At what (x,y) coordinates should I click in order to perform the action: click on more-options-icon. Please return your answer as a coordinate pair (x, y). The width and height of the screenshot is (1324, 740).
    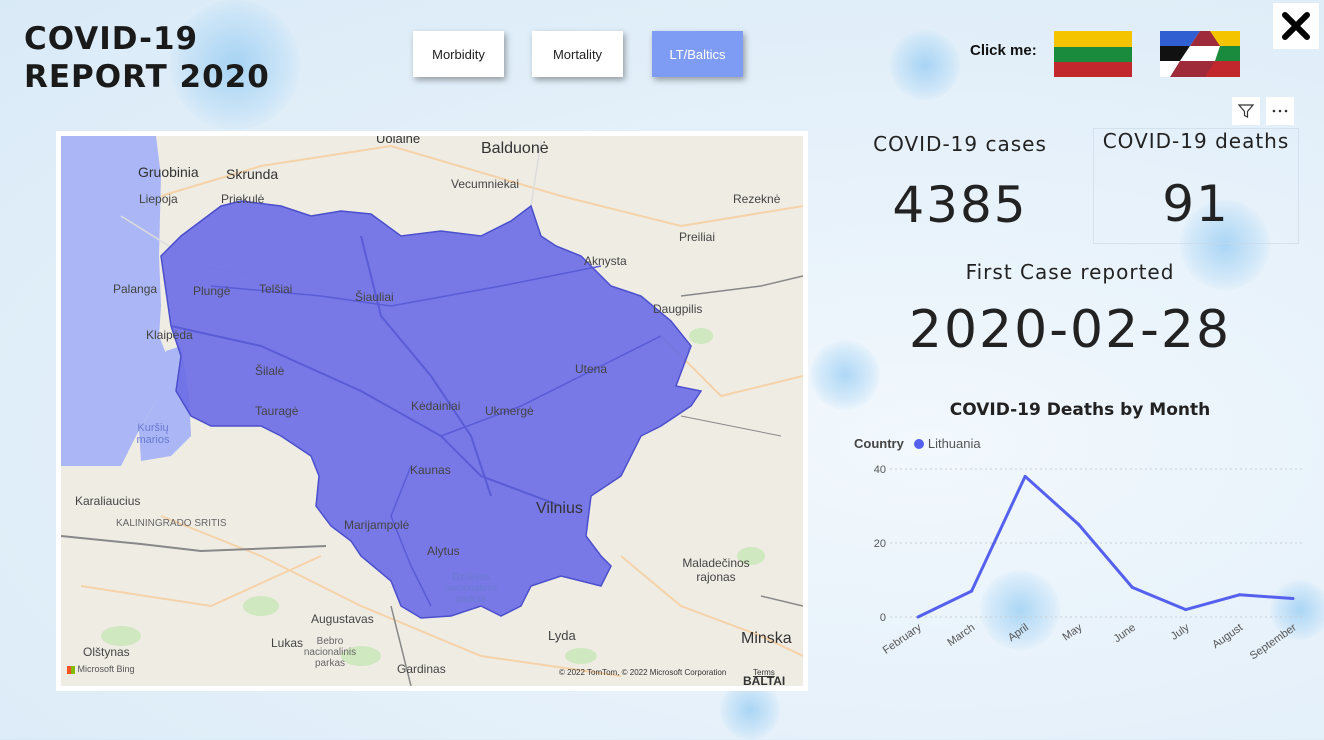
    Looking at the image, I should click on (1280, 111).